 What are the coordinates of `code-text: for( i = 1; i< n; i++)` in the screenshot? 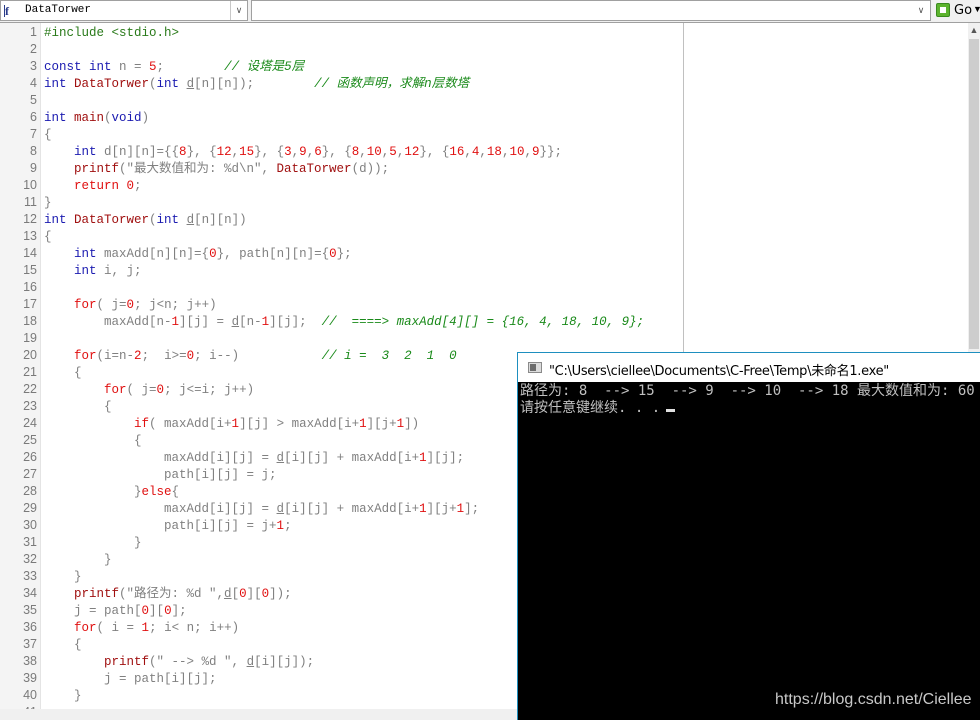 It's located at (141, 628).